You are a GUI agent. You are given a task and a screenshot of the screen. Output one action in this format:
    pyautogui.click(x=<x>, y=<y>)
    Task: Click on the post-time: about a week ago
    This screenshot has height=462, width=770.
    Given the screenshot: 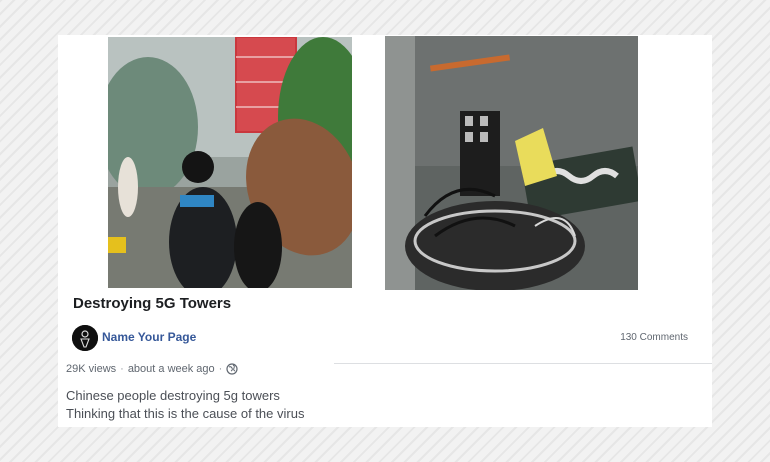 What is the action you would take?
    pyautogui.click(x=171, y=369)
    